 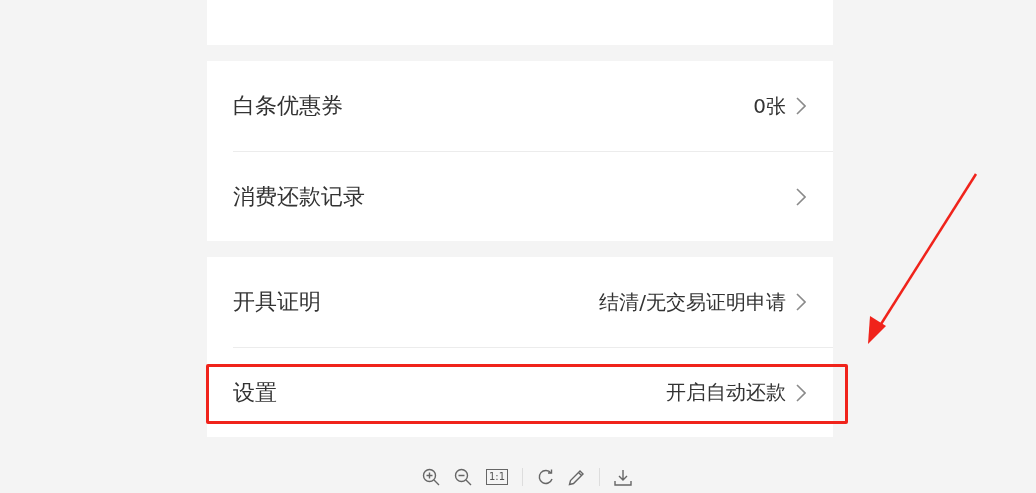 What do you see at coordinates (692, 302) in the screenshot?
I see `row-value: 结清/无交易证明申请` at bounding box center [692, 302].